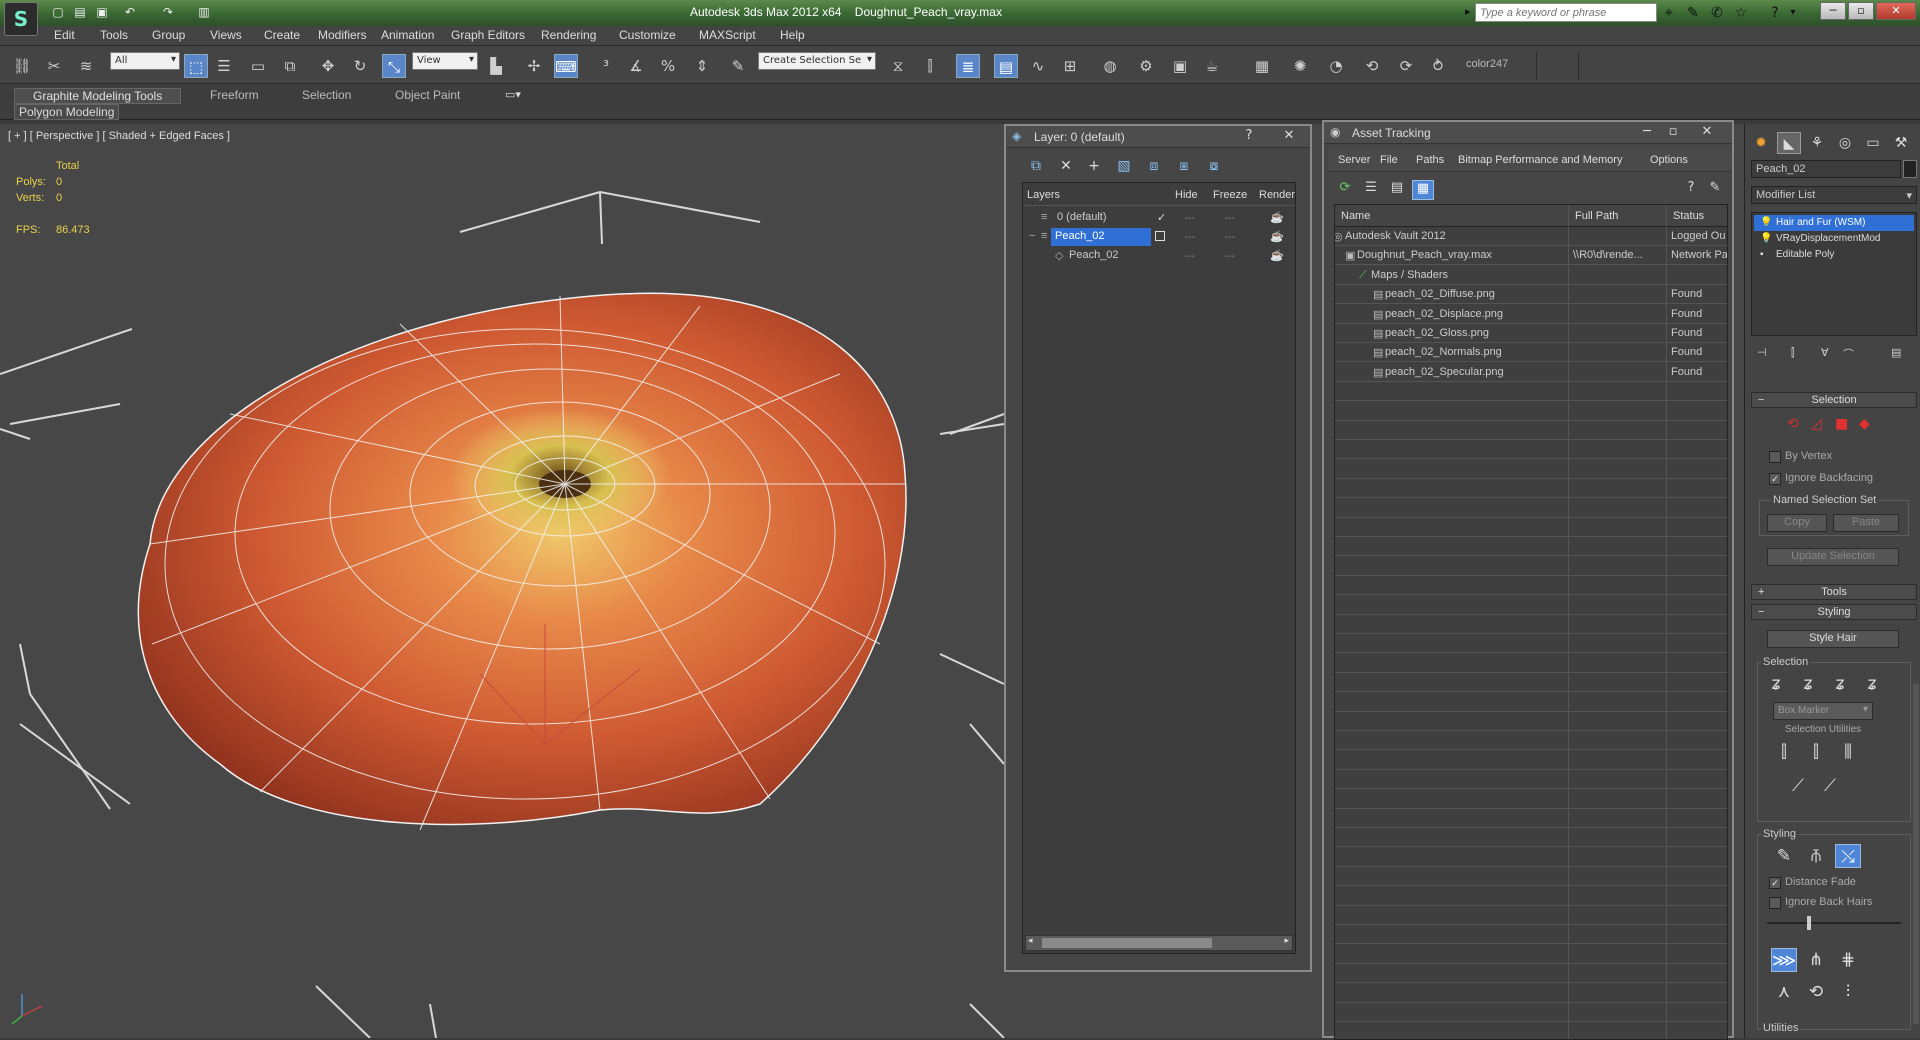 The width and height of the screenshot is (1920, 1040). What do you see at coordinates (1531, 295) in the screenshot?
I see `asset-row: ▤ peach_02_Diffuse.png Found` at bounding box center [1531, 295].